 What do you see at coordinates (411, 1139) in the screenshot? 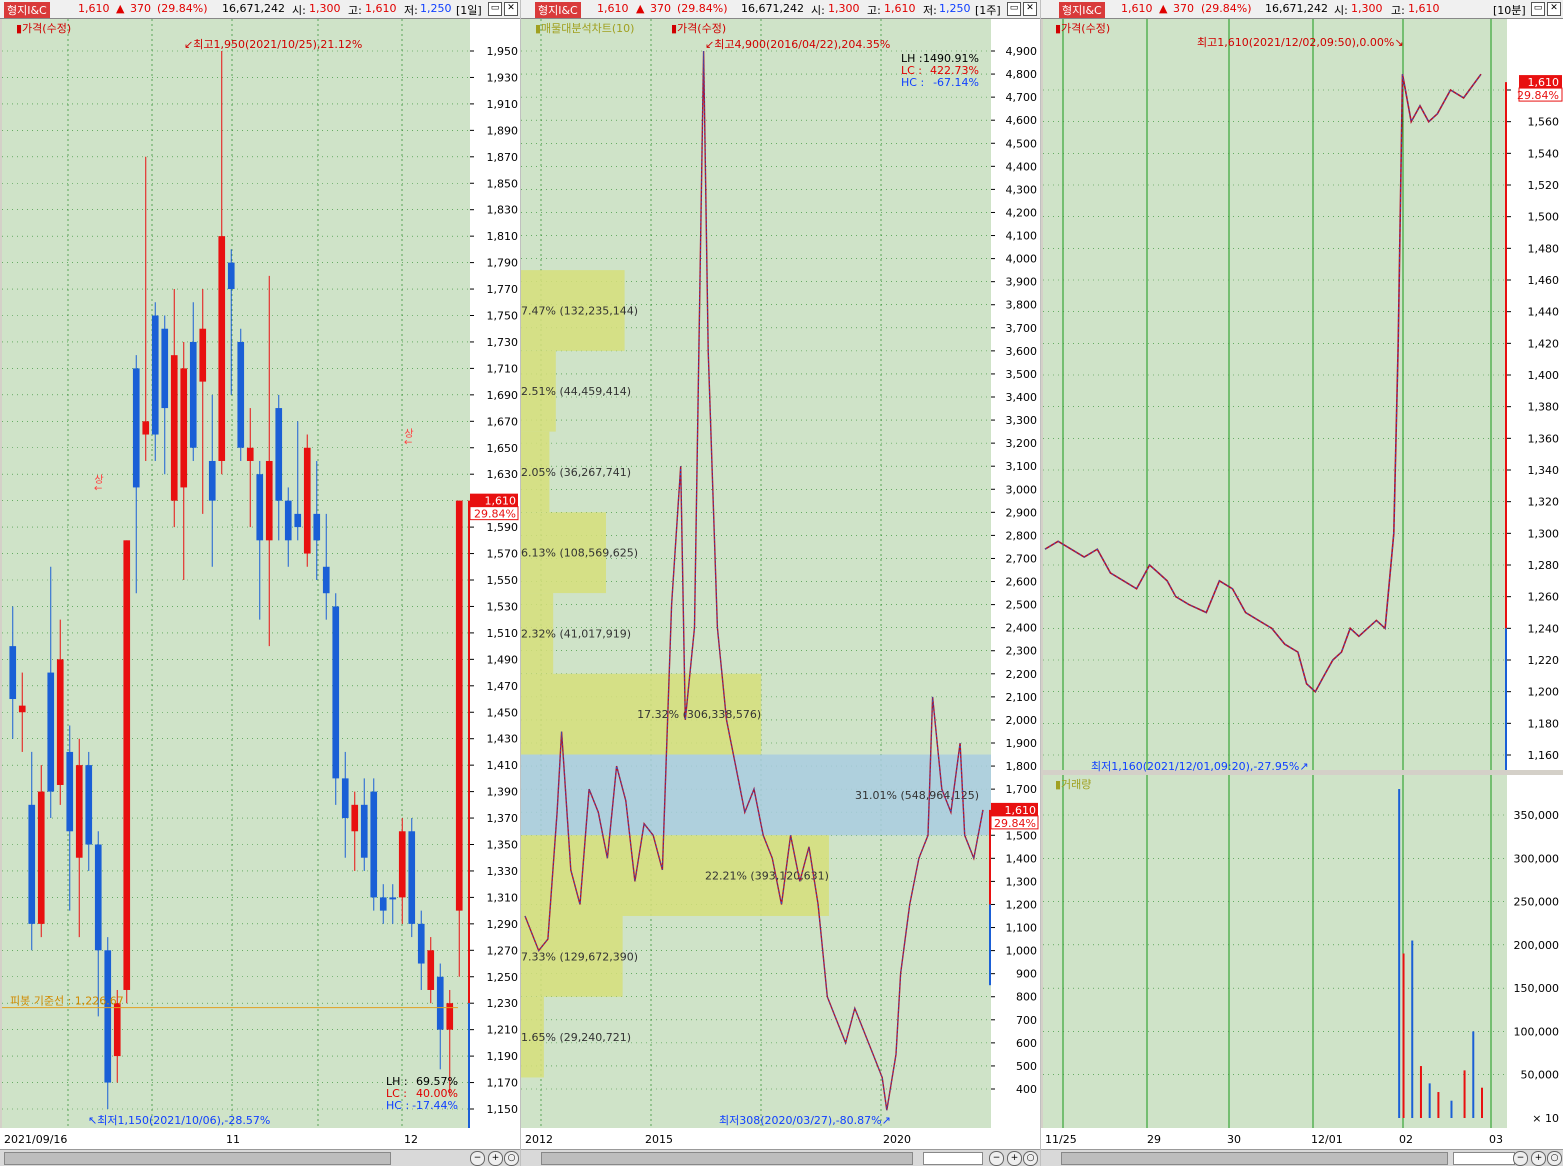
I see `x-tick-label: 12` at bounding box center [411, 1139].